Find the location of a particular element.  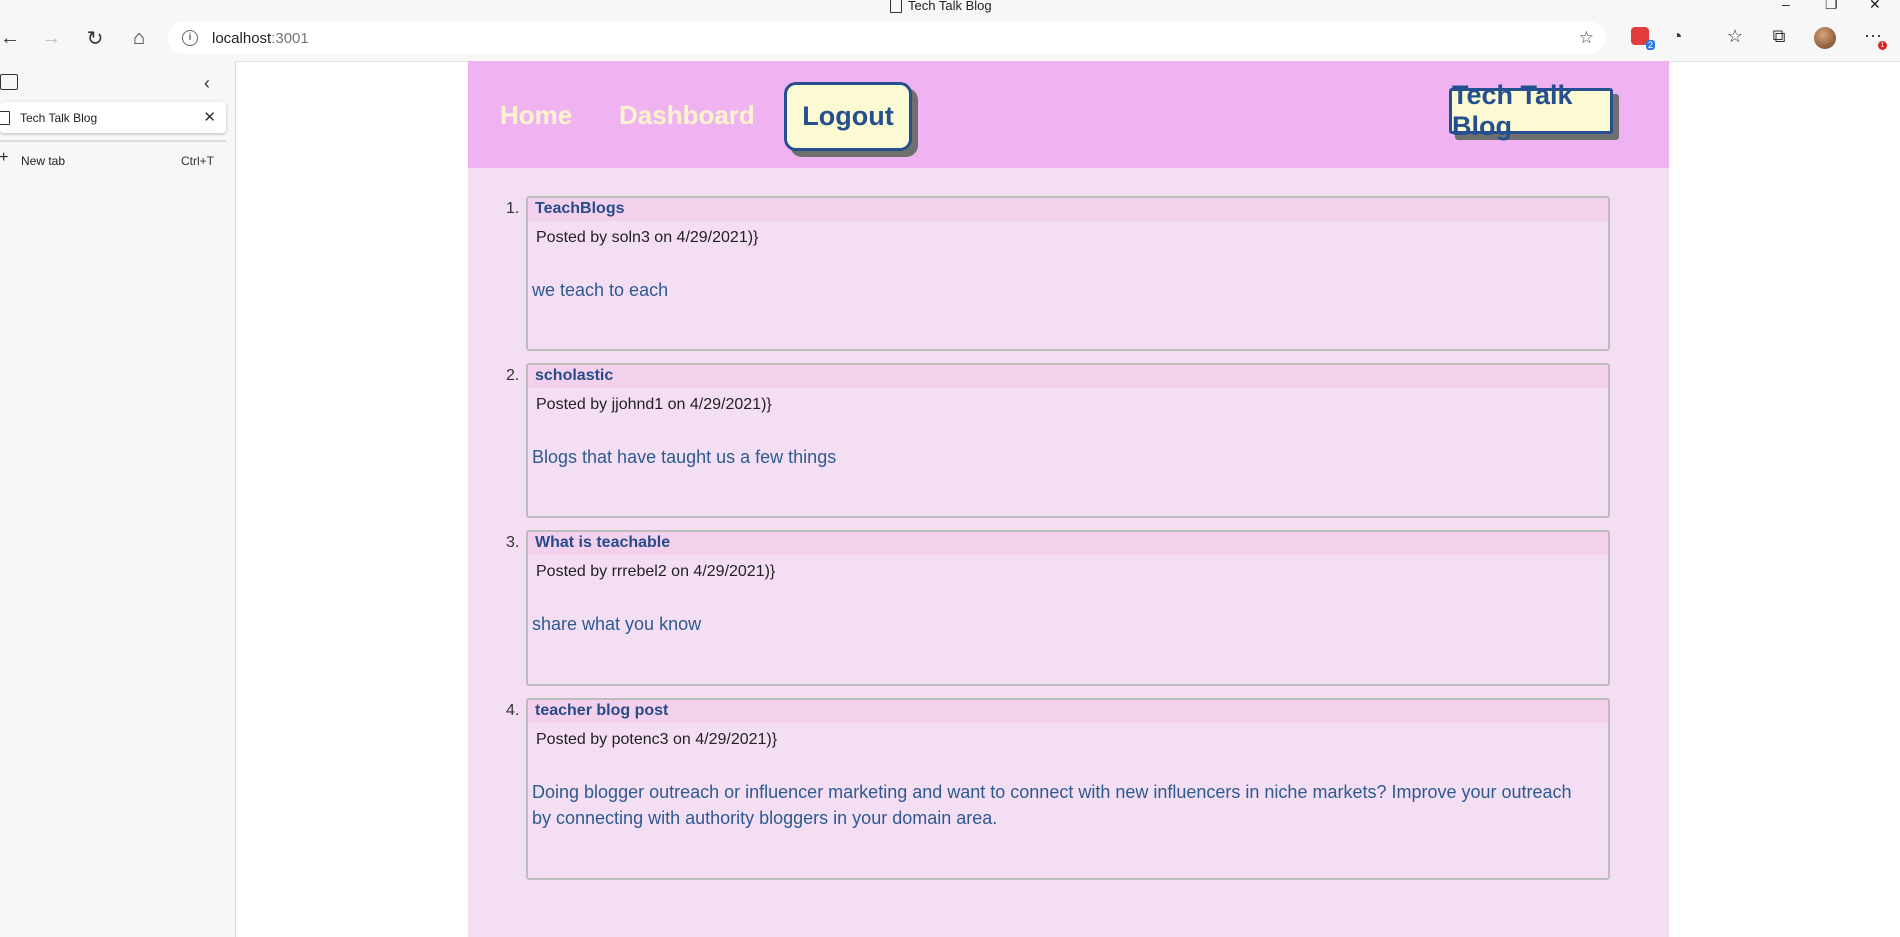

post-title: teacher blog post is located at coordinates (1068, 711).